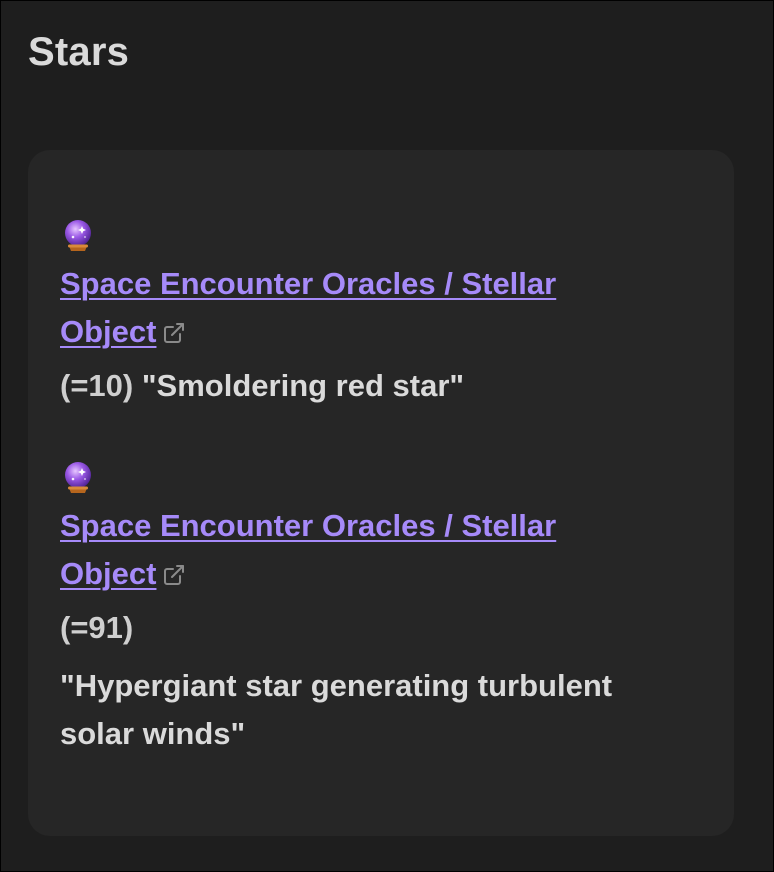 This screenshot has height=872, width=774. I want to click on result-text: "Smoldering red star", so click(303, 385).